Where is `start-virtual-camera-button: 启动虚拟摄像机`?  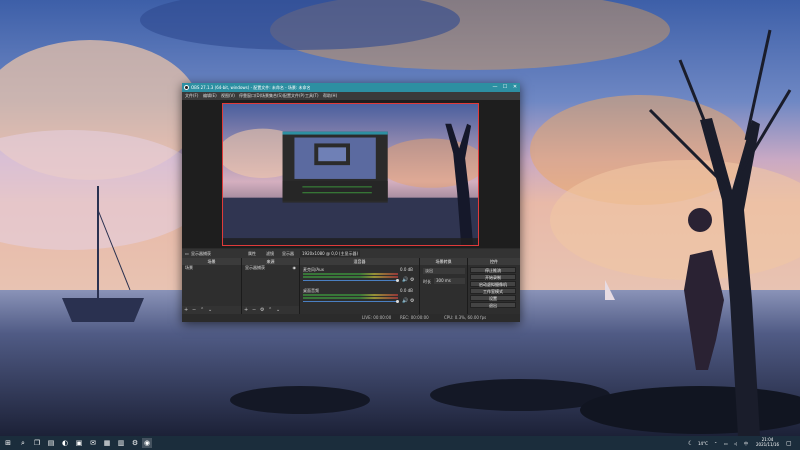 start-virtual-camera-button: 启动虚拟摄像机 is located at coordinates (493, 284).